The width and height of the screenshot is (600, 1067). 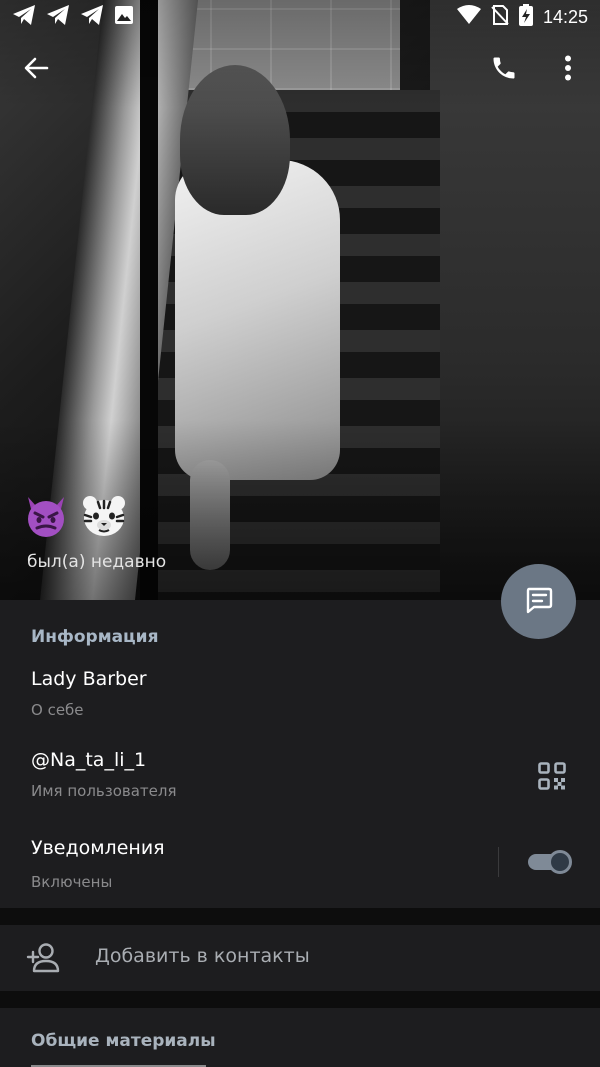 I want to click on add-contact-label: Добавить в контакты, so click(x=202, y=956).